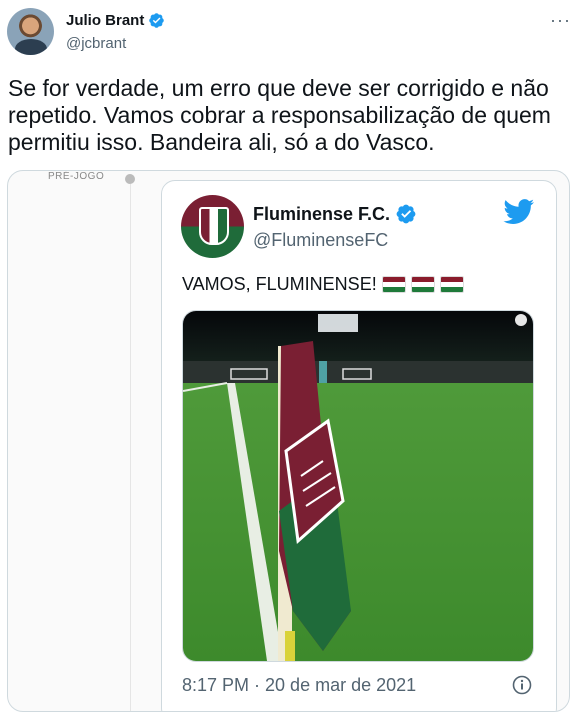 Image resolution: width=575 pixels, height=712 pixels. I want to click on author-name: Julio Brant, so click(105, 20).